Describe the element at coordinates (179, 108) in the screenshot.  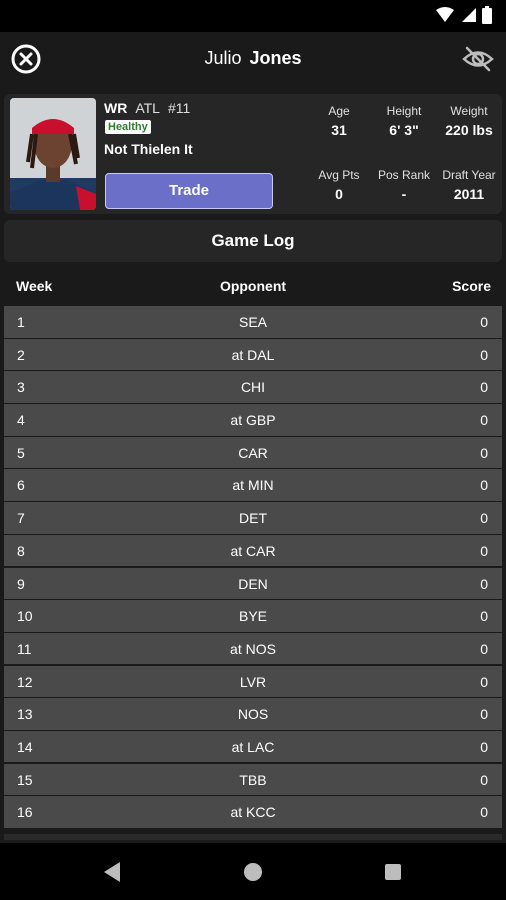
I see `player-number: #11` at that location.